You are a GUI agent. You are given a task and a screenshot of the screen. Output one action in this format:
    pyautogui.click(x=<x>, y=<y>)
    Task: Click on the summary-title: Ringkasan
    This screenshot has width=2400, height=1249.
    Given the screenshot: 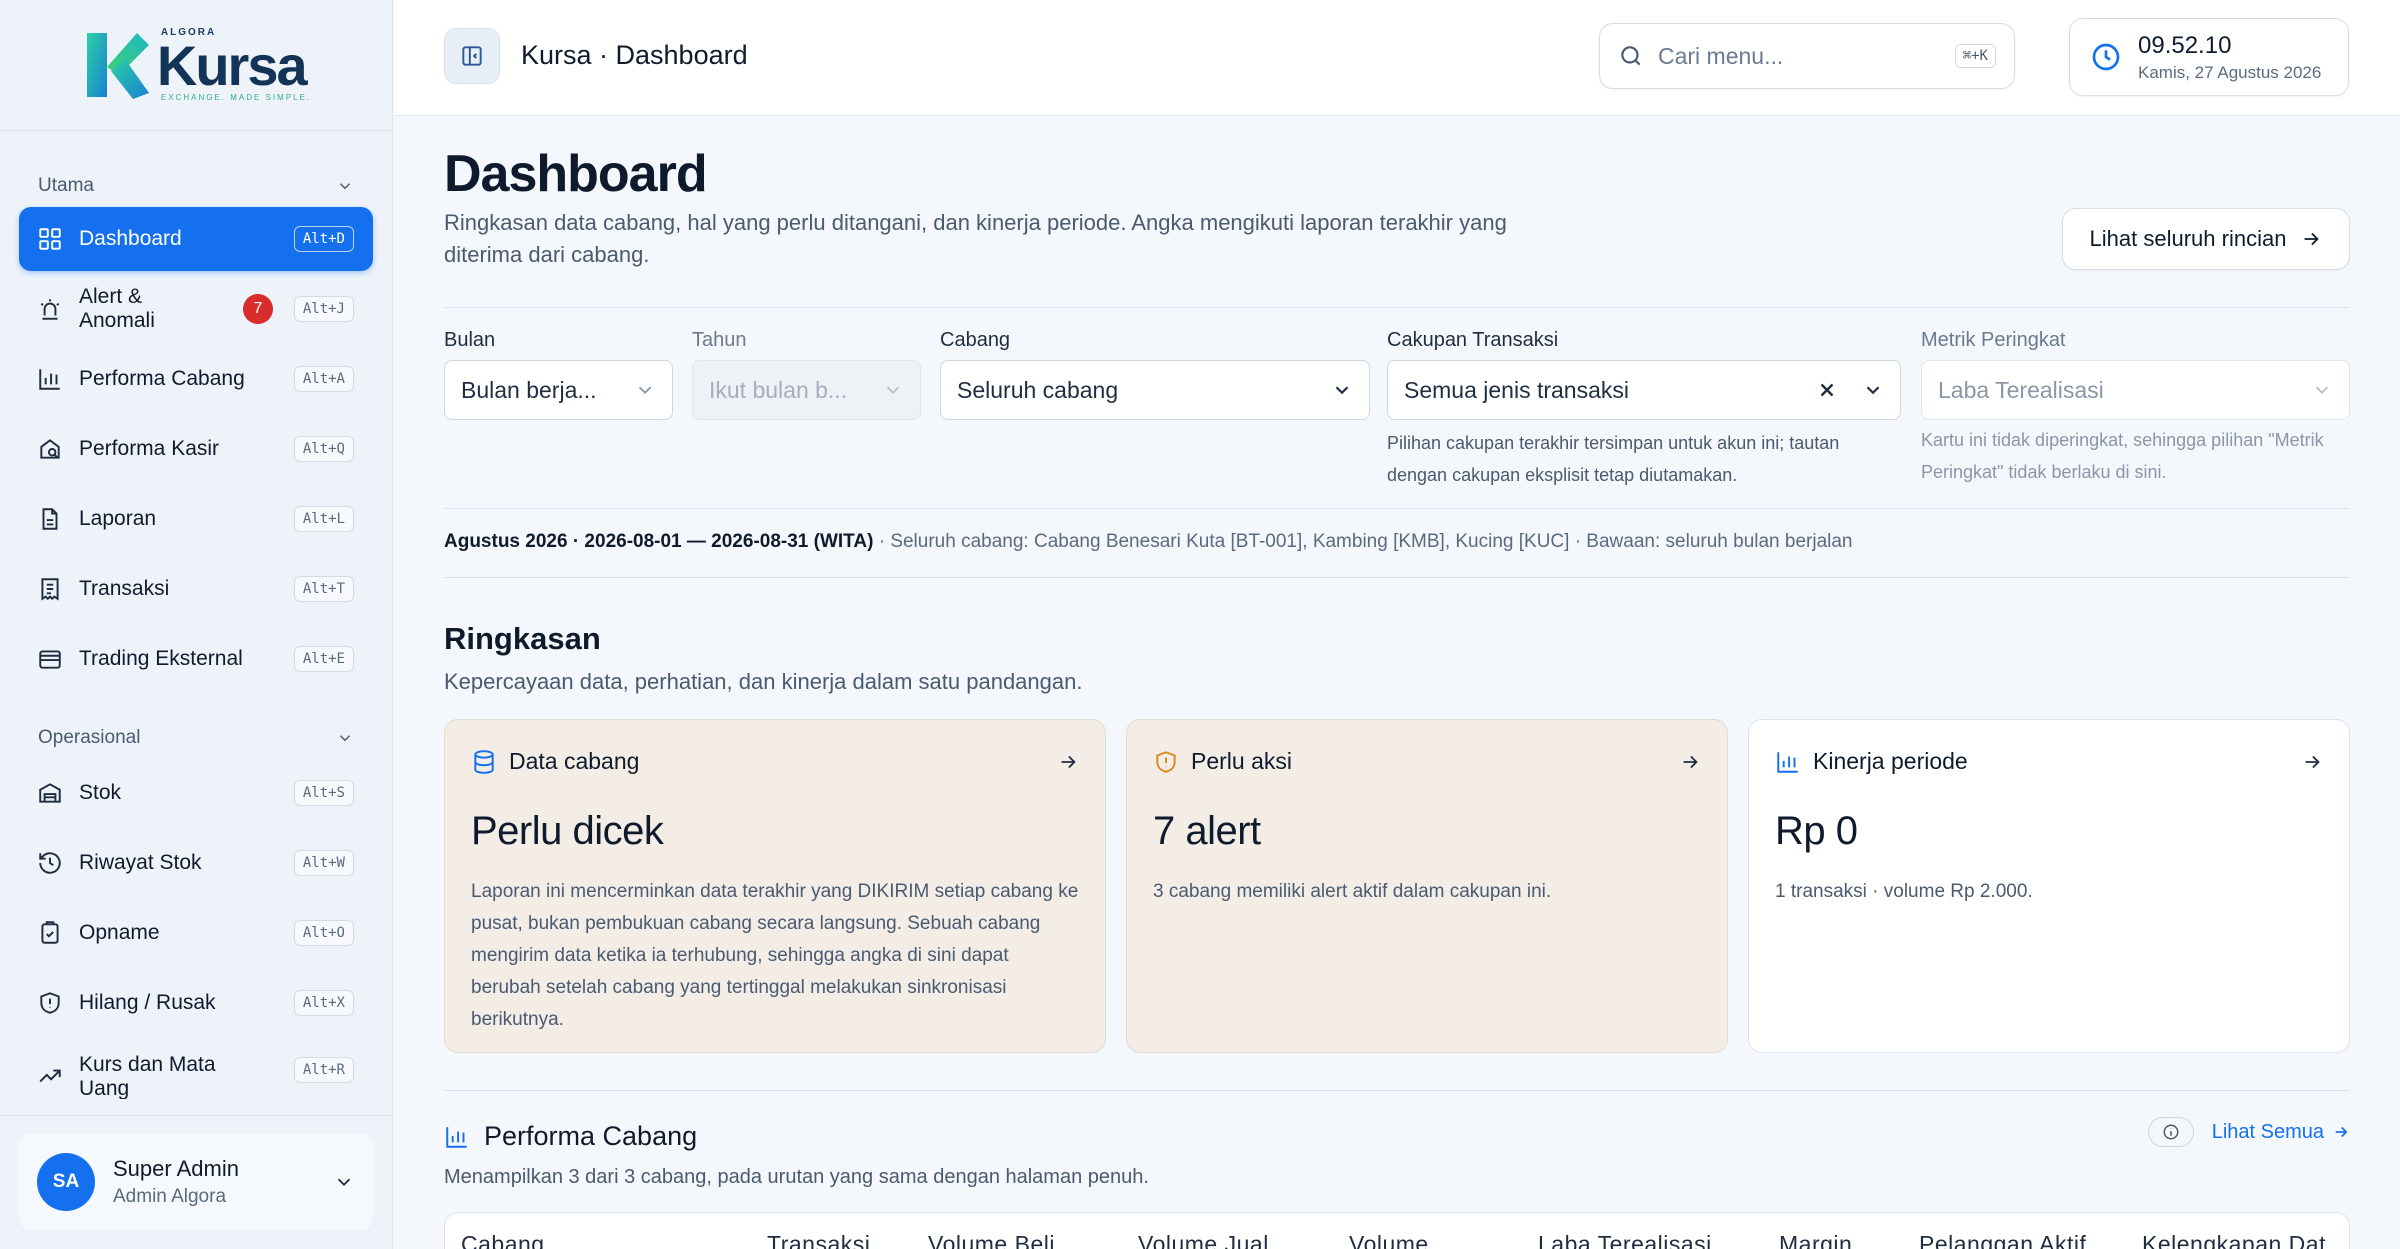 What is the action you would take?
    pyautogui.click(x=522, y=638)
    